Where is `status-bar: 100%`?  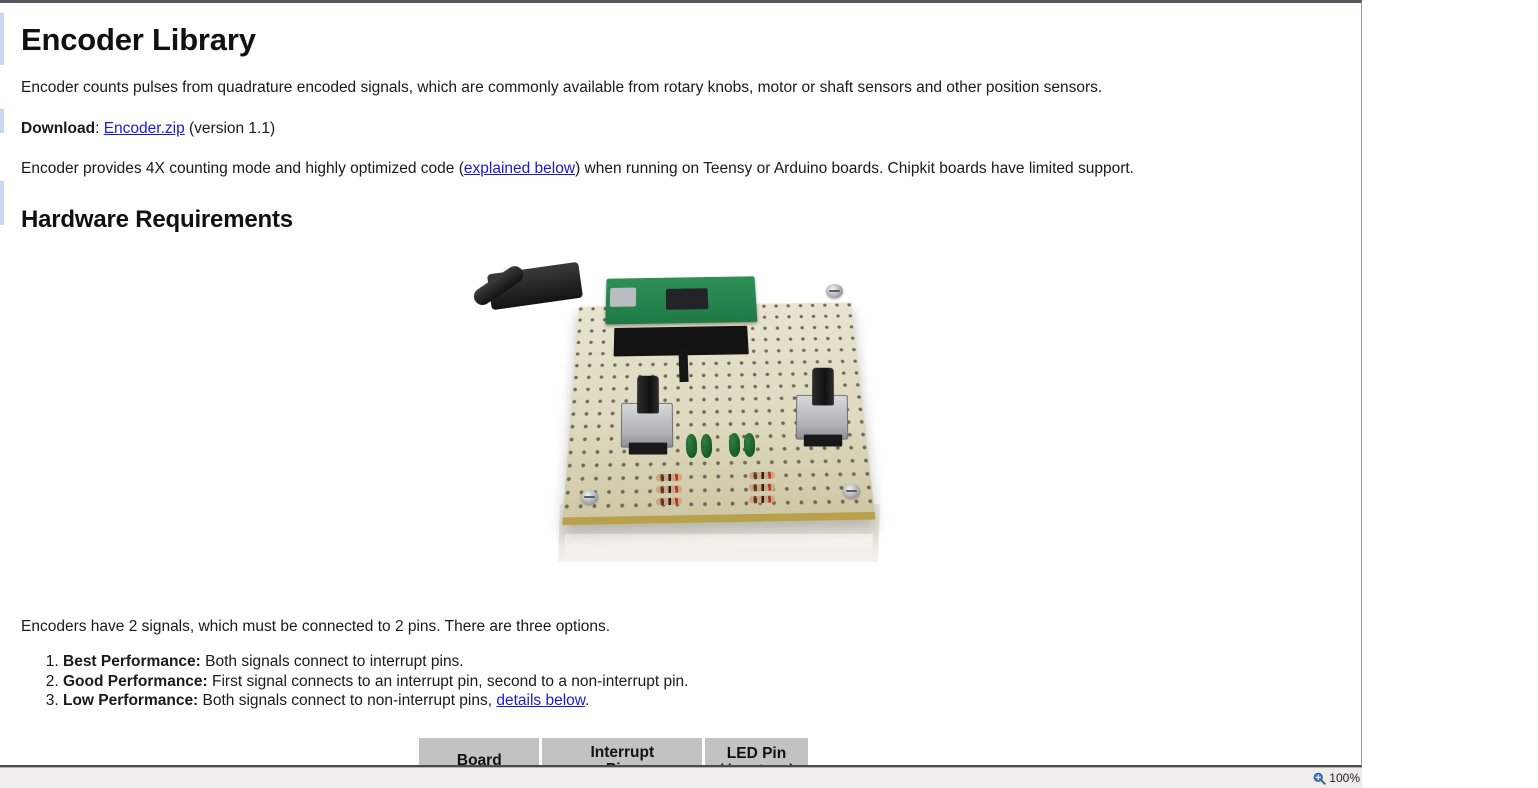 status-bar: 100% is located at coordinates (681, 777).